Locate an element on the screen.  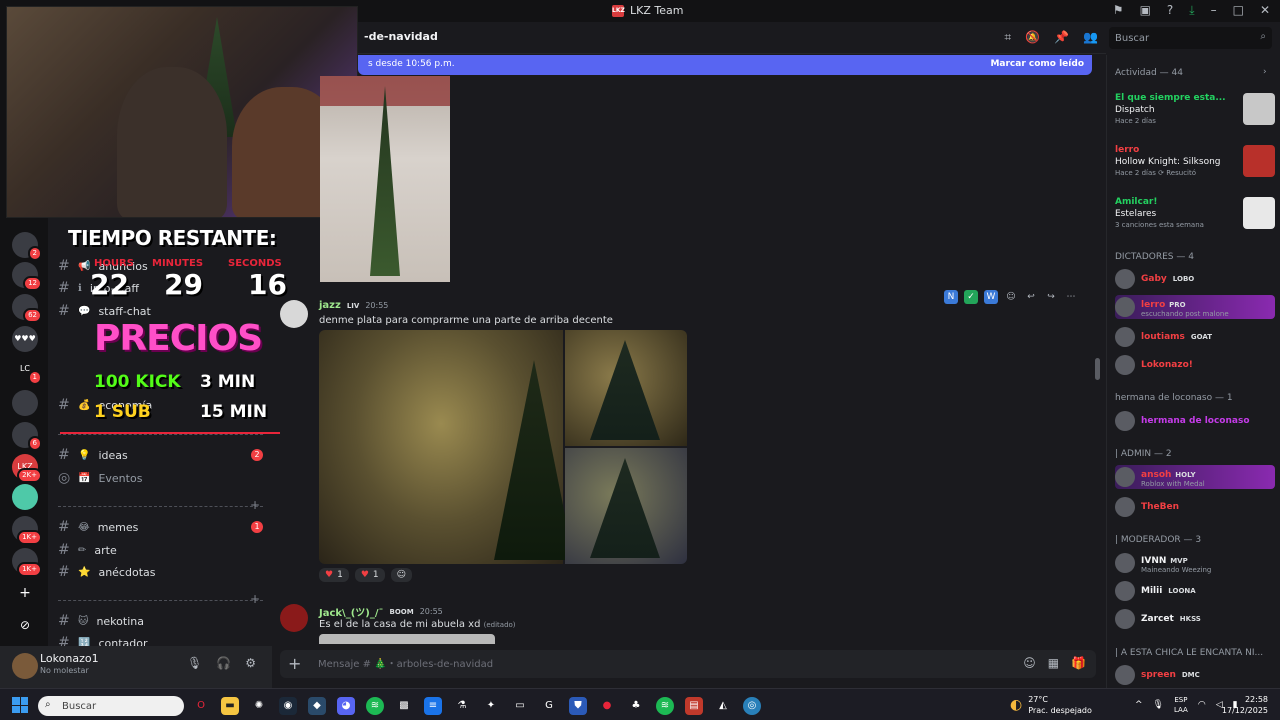
member-item: lerro PRO escuchando post malone is located at coordinates (1195, 307).